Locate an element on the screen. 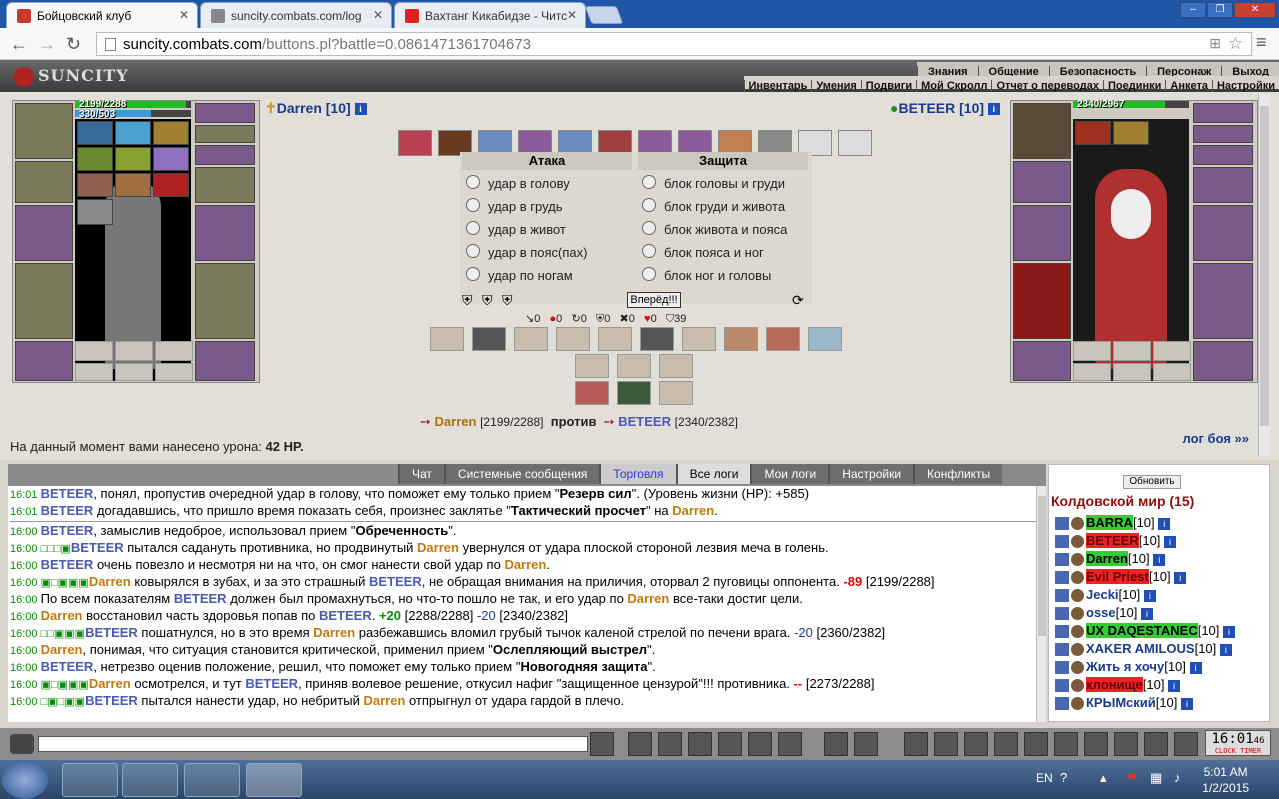 The height and width of the screenshot is (799, 1279). tab-settings: Настройки is located at coordinates (871, 474).